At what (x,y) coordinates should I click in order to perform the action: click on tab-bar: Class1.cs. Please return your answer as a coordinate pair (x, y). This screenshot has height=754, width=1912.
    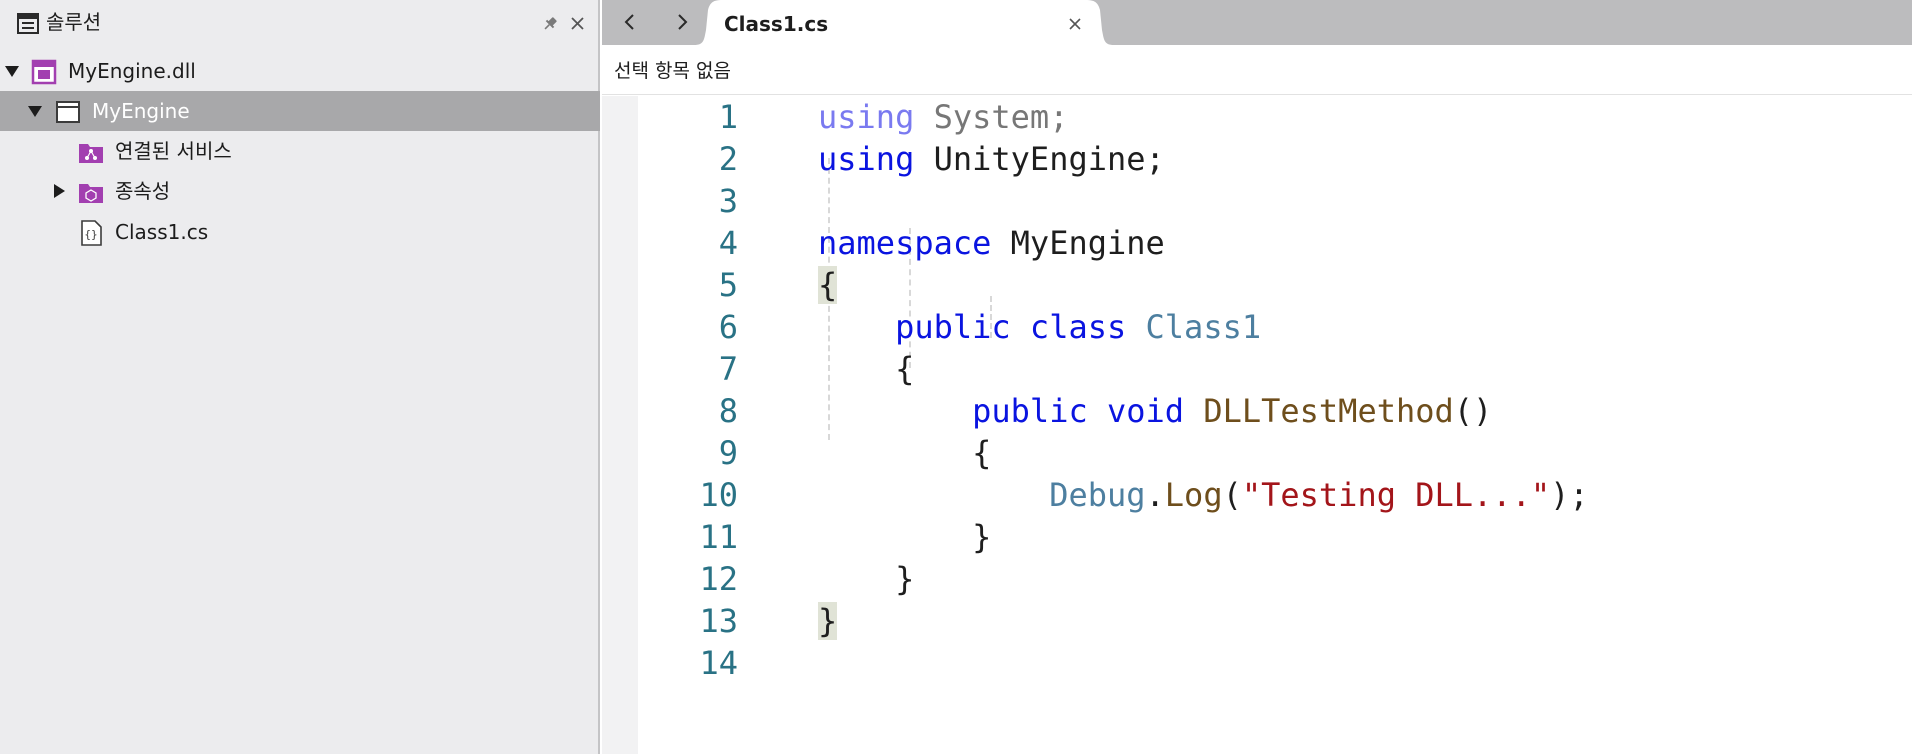
    Looking at the image, I should click on (1257, 22).